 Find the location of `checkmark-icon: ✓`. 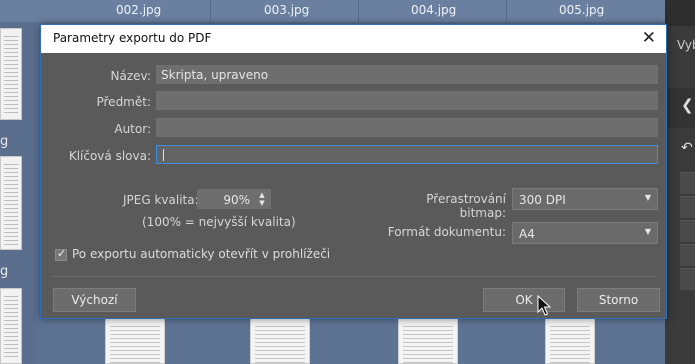

checkmark-icon: ✓ is located at coordinates (62, 253).